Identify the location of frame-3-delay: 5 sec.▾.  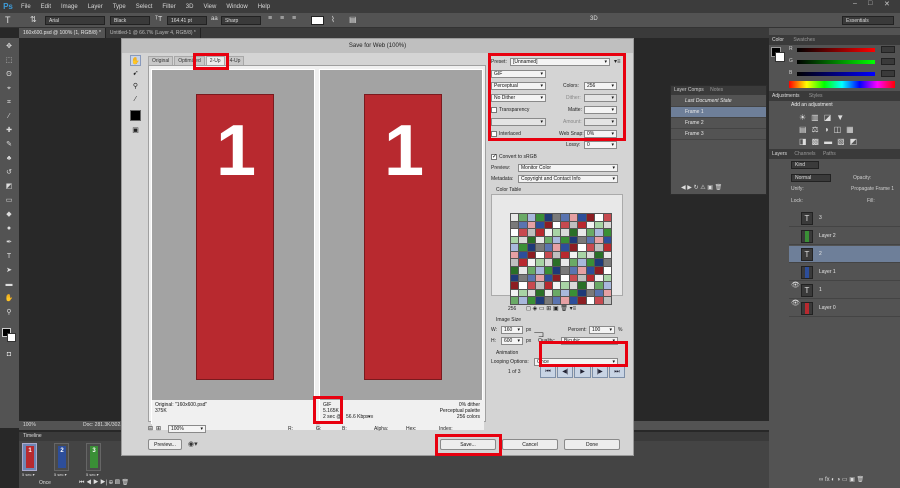
(92, 474).